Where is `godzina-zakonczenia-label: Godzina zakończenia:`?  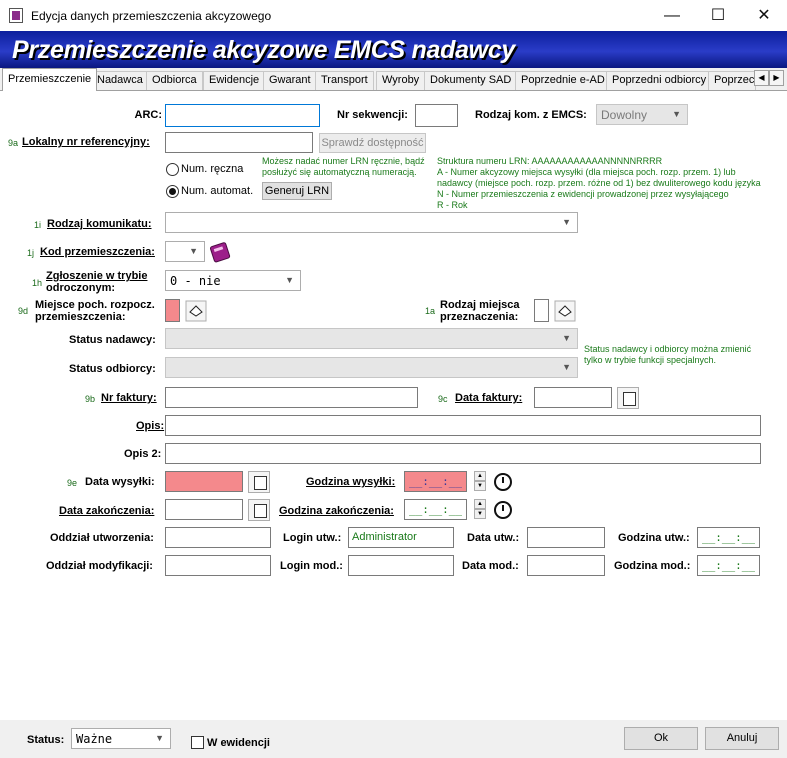
godzina-zakonczenia-label: Godzina zakończenia: is located at coordinates (336, 511).